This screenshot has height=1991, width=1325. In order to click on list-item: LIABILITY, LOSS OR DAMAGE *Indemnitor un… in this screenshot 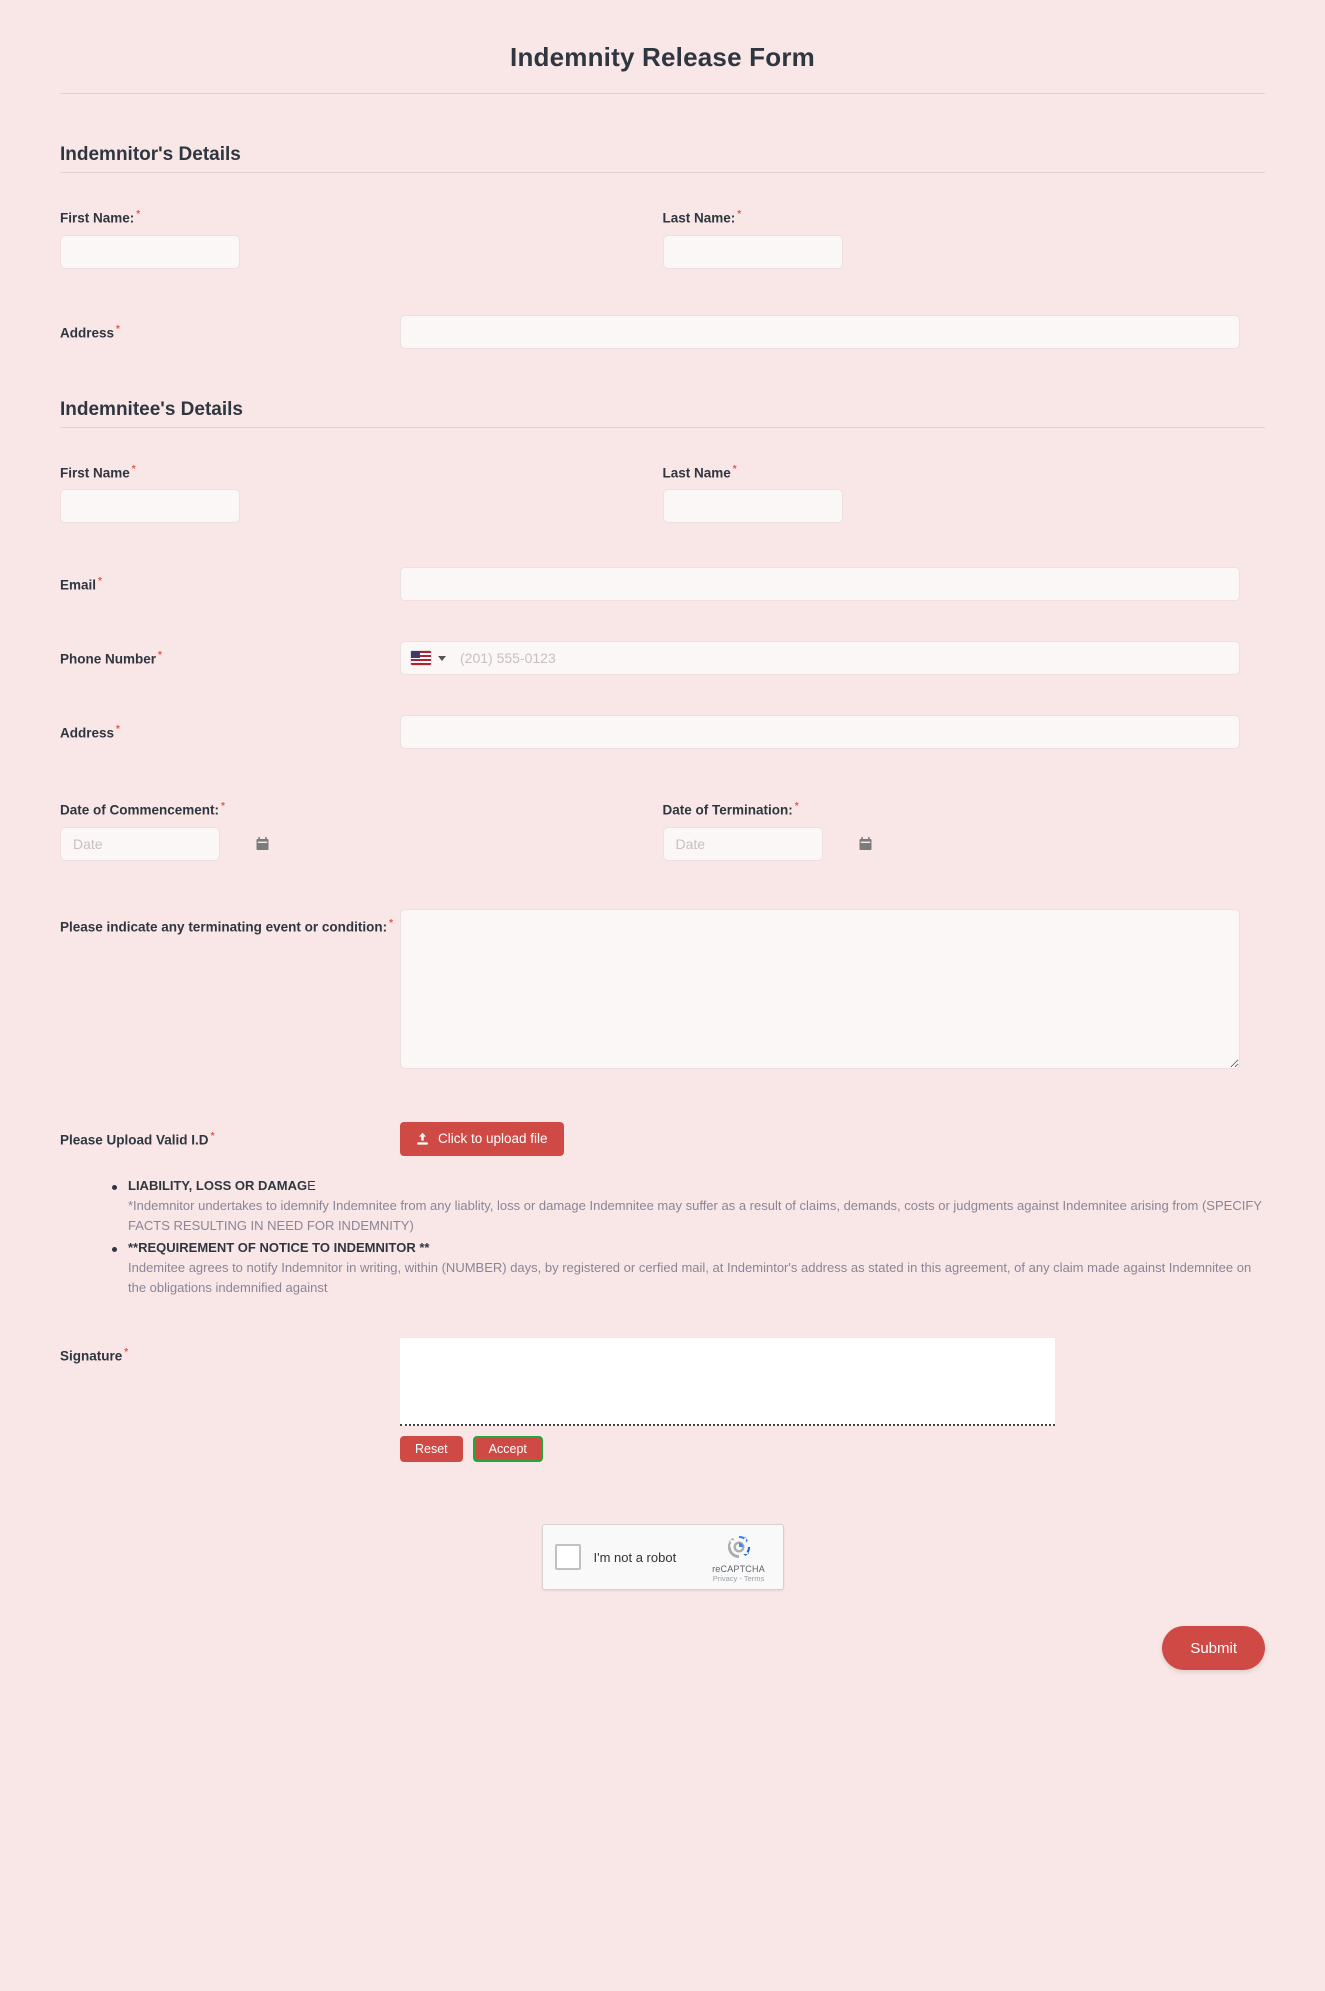, I will do `click(688, 1207)`.